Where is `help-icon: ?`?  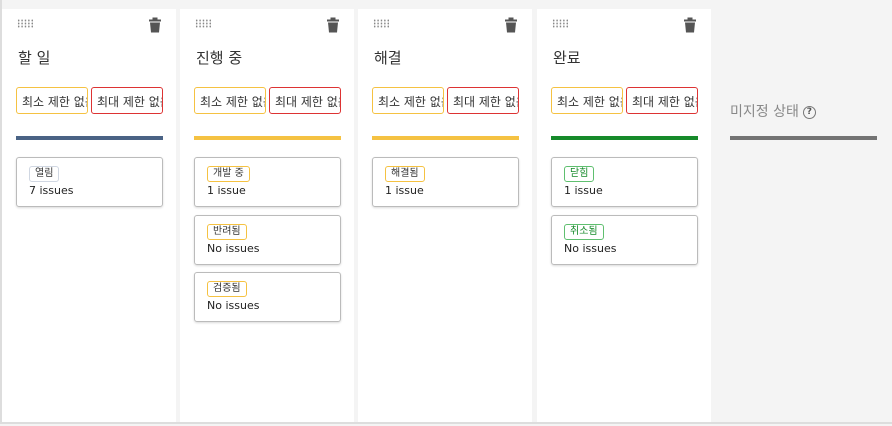
help-icon: ? is located at coordinates (809, 112).